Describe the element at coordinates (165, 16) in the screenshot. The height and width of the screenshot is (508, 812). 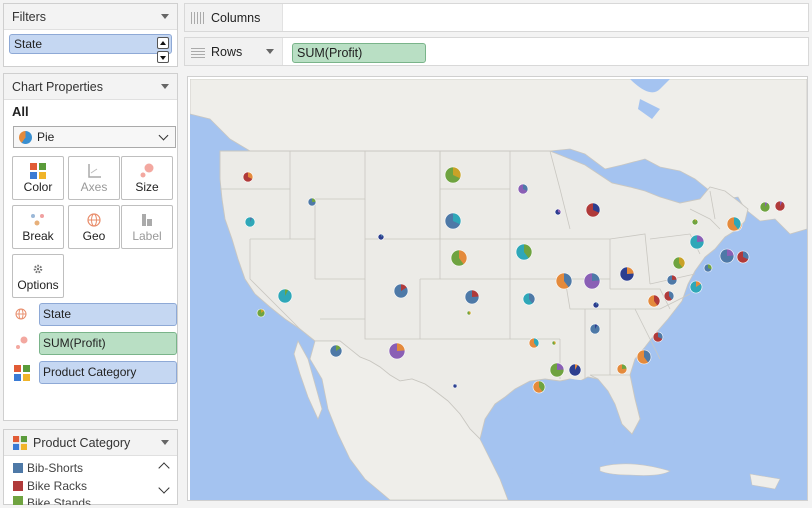
I see `filters-menu-icon` at that location.